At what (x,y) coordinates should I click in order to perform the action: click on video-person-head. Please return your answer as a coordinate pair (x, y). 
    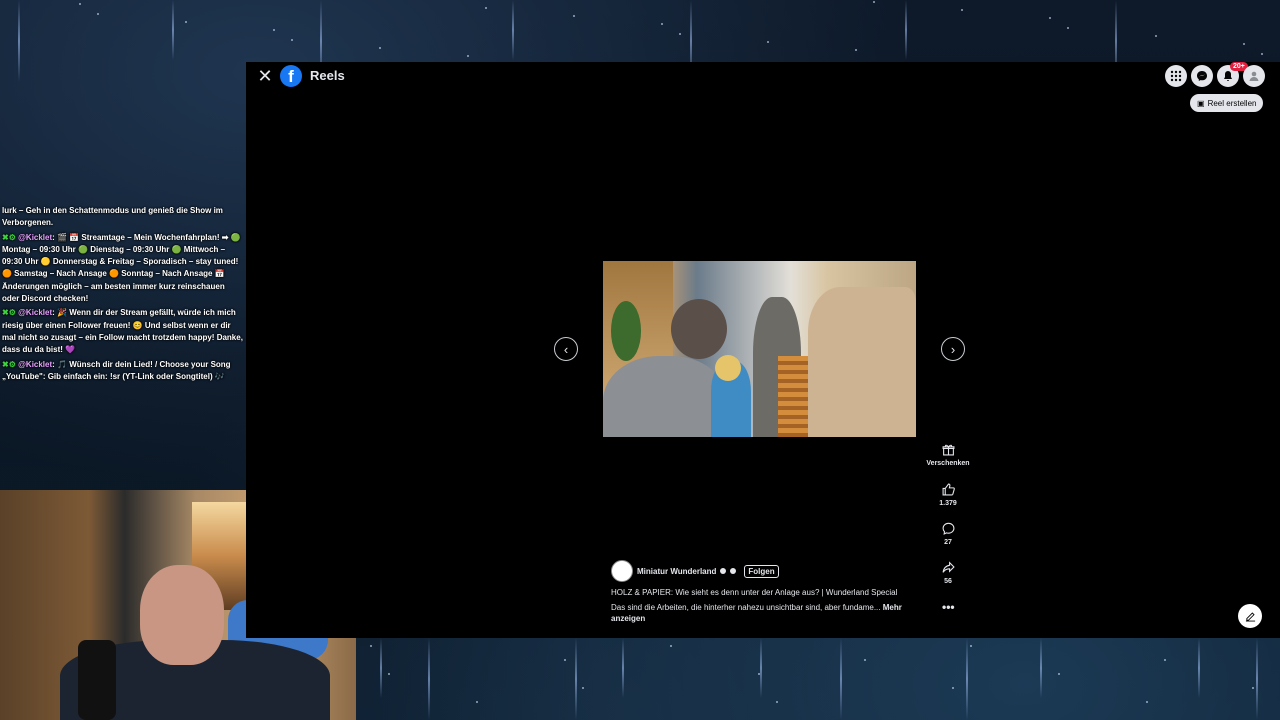
    Looking at the image, I should click on (699, 329).